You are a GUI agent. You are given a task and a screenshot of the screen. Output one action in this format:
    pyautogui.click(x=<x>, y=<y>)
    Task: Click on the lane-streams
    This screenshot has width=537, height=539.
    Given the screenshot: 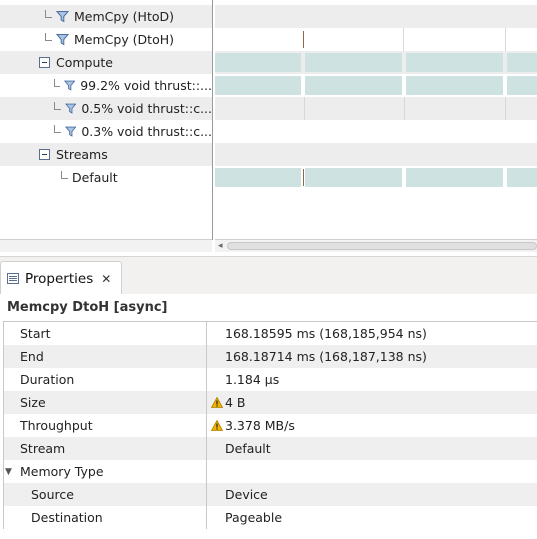 What is the action you would take?
    pyautogui.click(x=376, y=154)
    